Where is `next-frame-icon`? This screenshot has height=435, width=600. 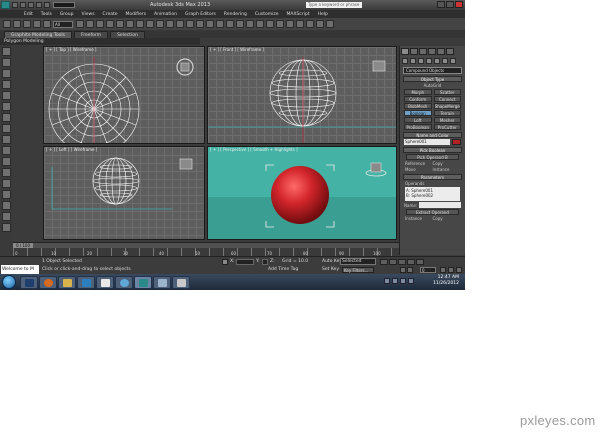 next-frame-icon is located at coordinates (411, 262).